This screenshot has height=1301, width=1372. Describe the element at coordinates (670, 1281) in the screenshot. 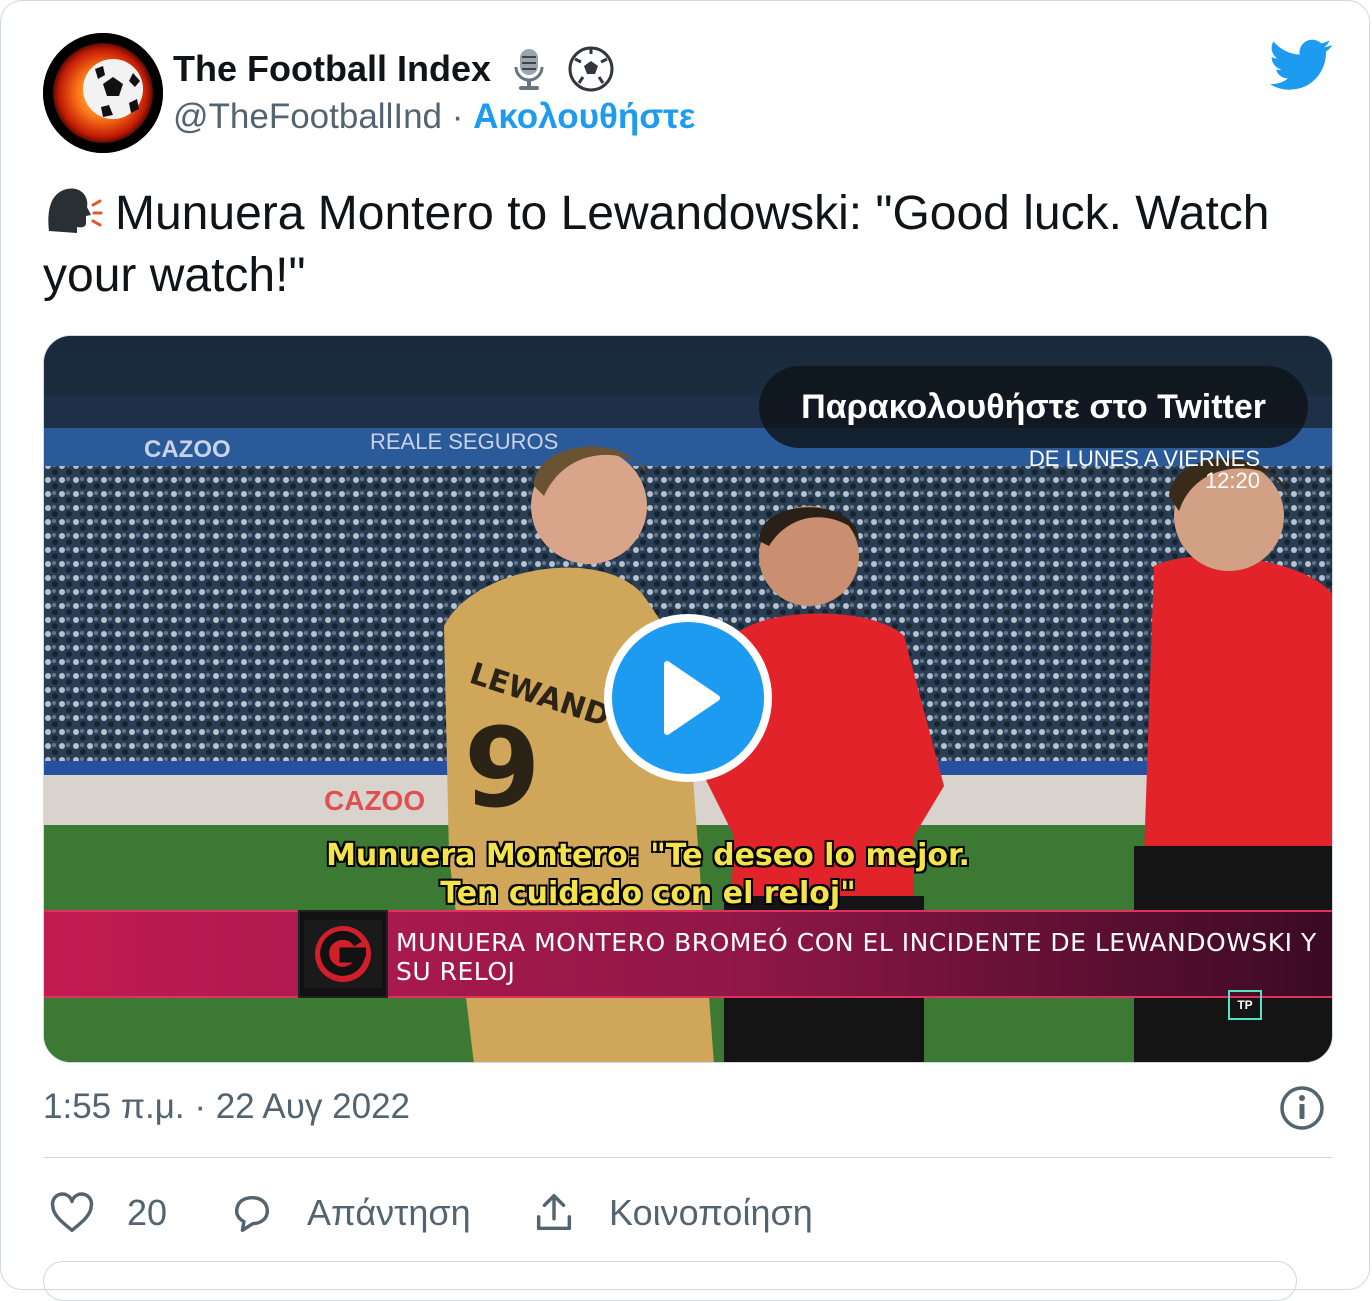

I see `read-replies-box` at that location.